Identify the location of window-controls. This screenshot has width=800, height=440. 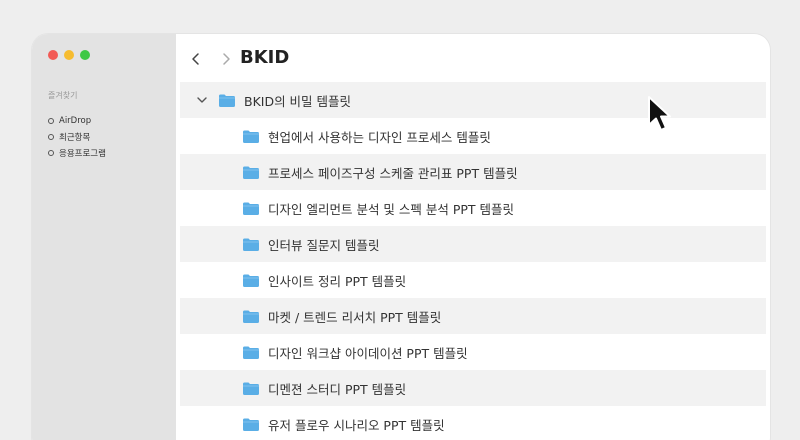
(69, 55).